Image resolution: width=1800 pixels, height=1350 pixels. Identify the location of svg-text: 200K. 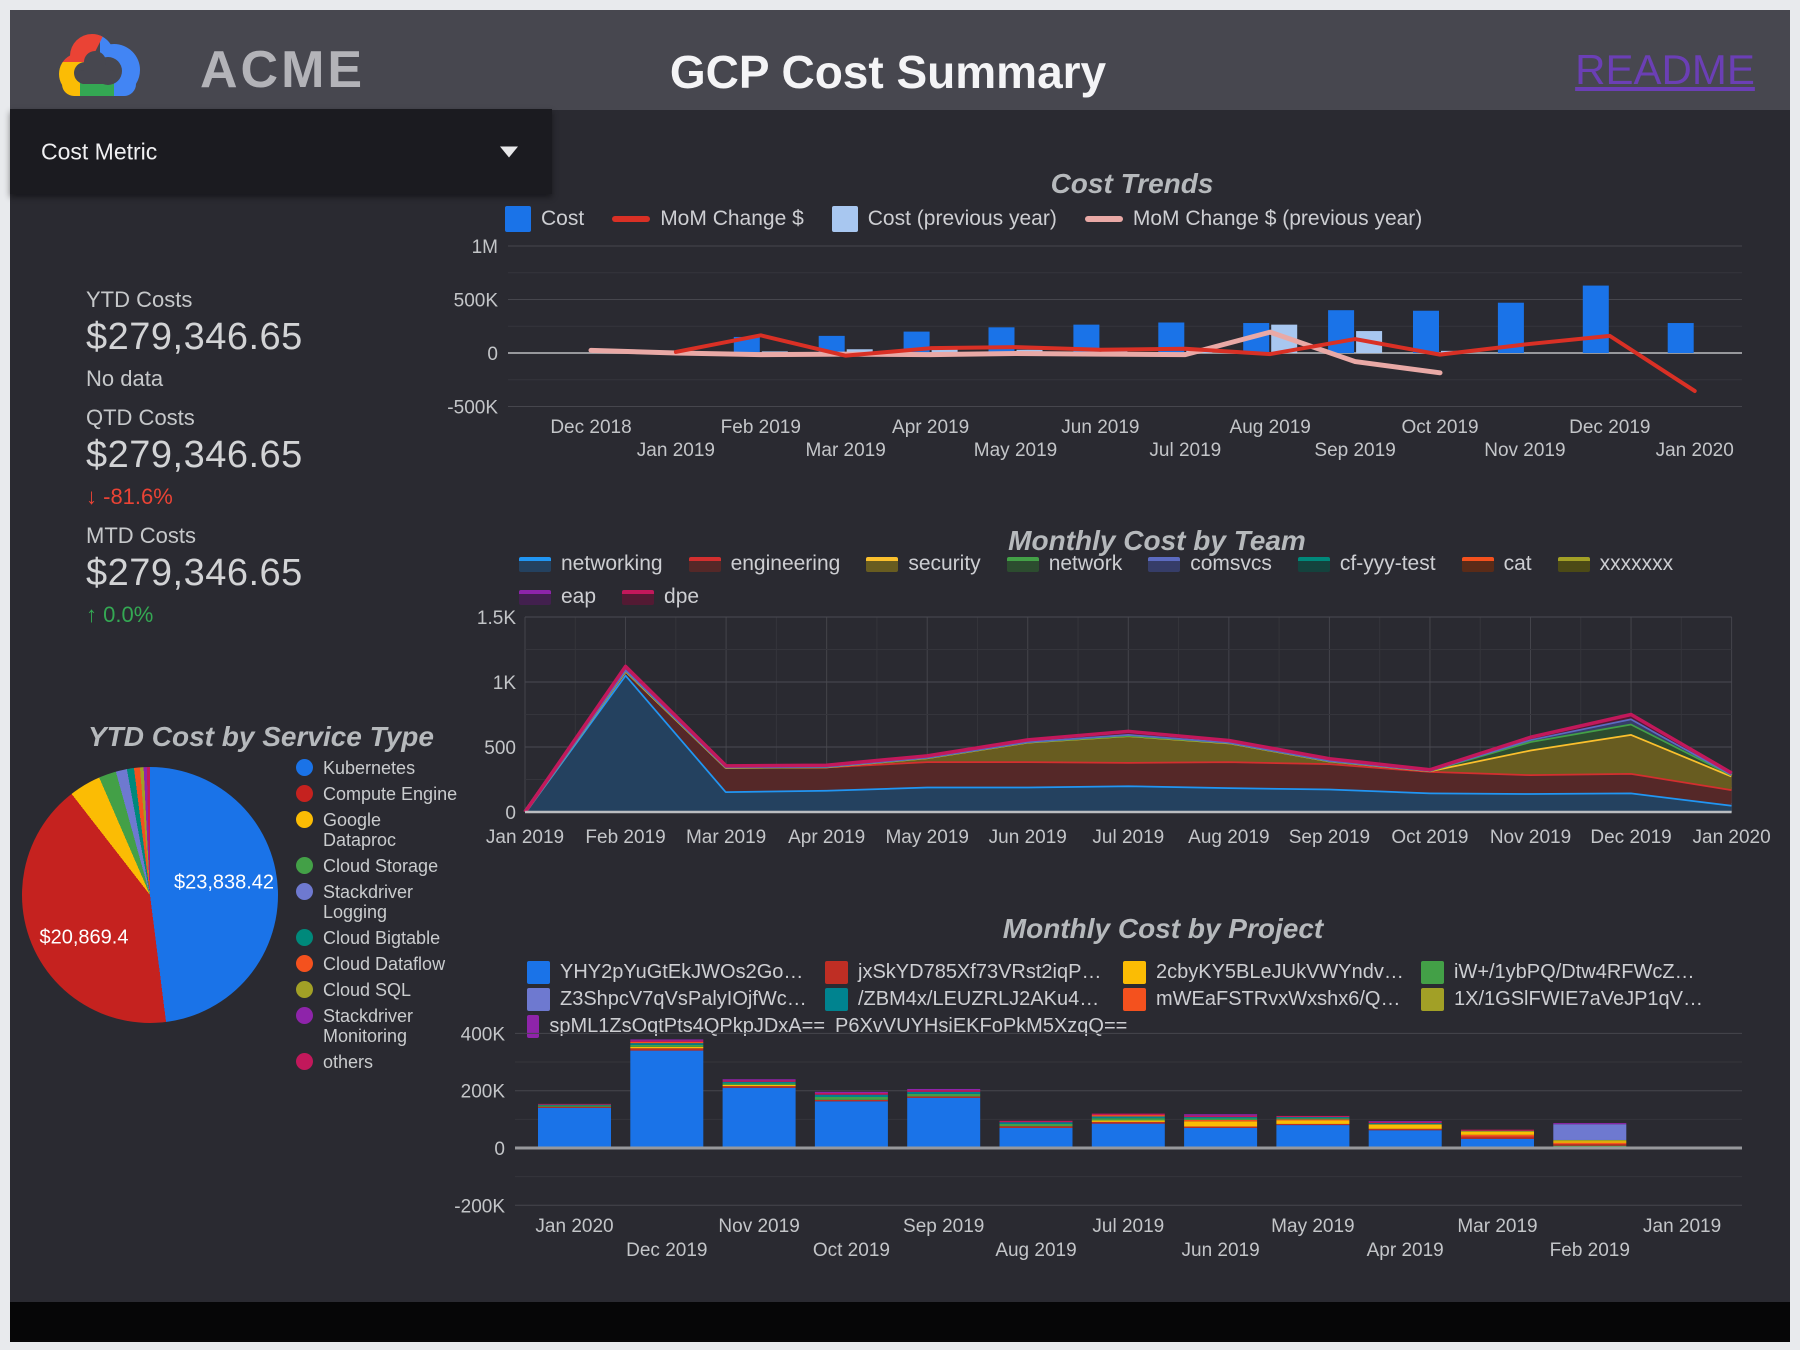
(483, 1092).